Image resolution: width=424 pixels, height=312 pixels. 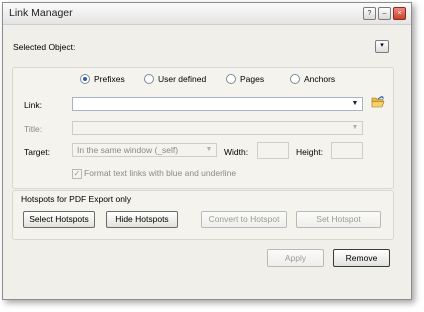 I want to click on chevron-down-icon: ▾, so click(x=382, y=45).